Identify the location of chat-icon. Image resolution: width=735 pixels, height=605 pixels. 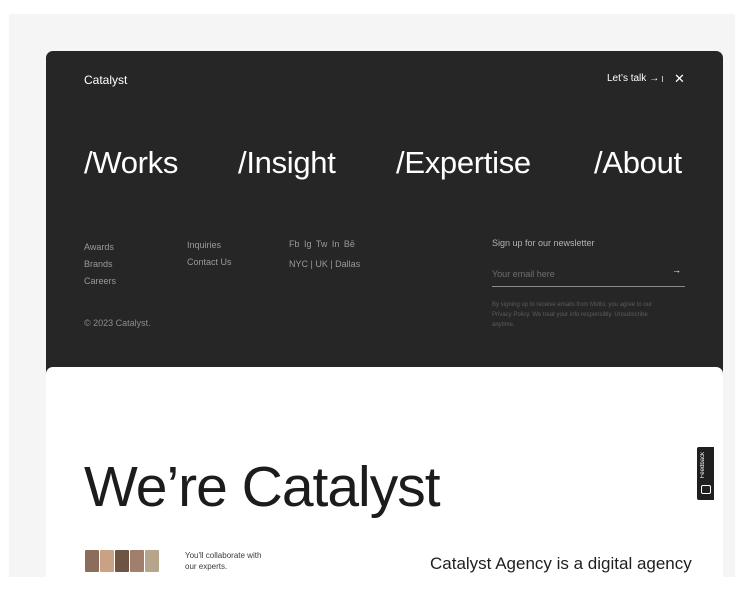
(706, 489).